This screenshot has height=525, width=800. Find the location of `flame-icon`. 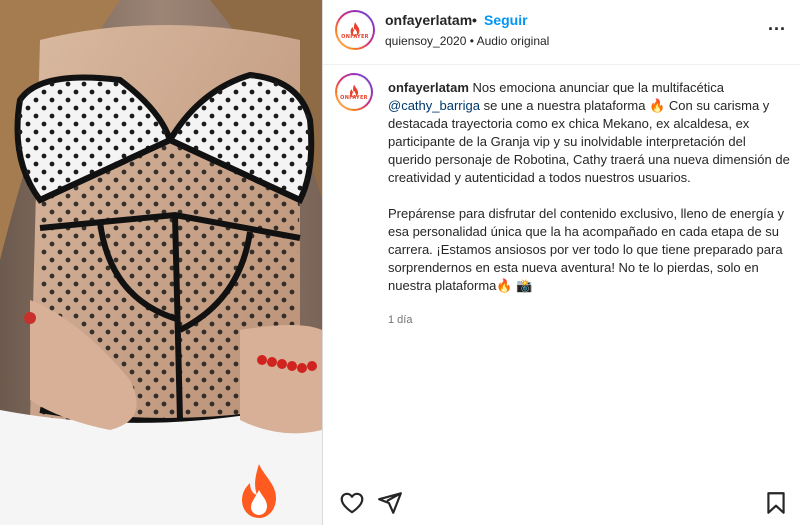

flame-icon is located at coordinates (259, 491).